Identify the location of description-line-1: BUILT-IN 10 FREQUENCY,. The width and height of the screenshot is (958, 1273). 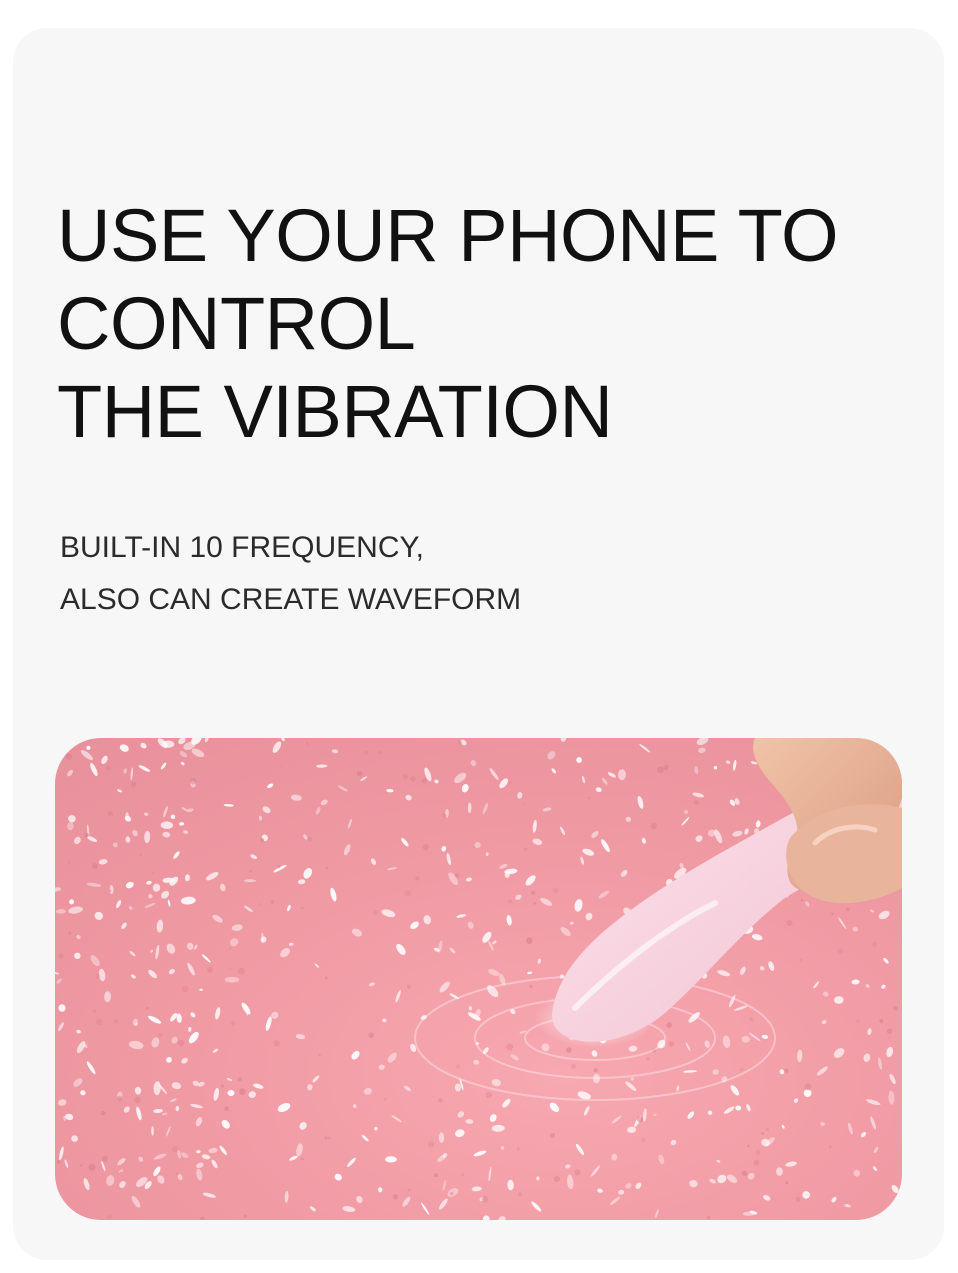
(242, 547).